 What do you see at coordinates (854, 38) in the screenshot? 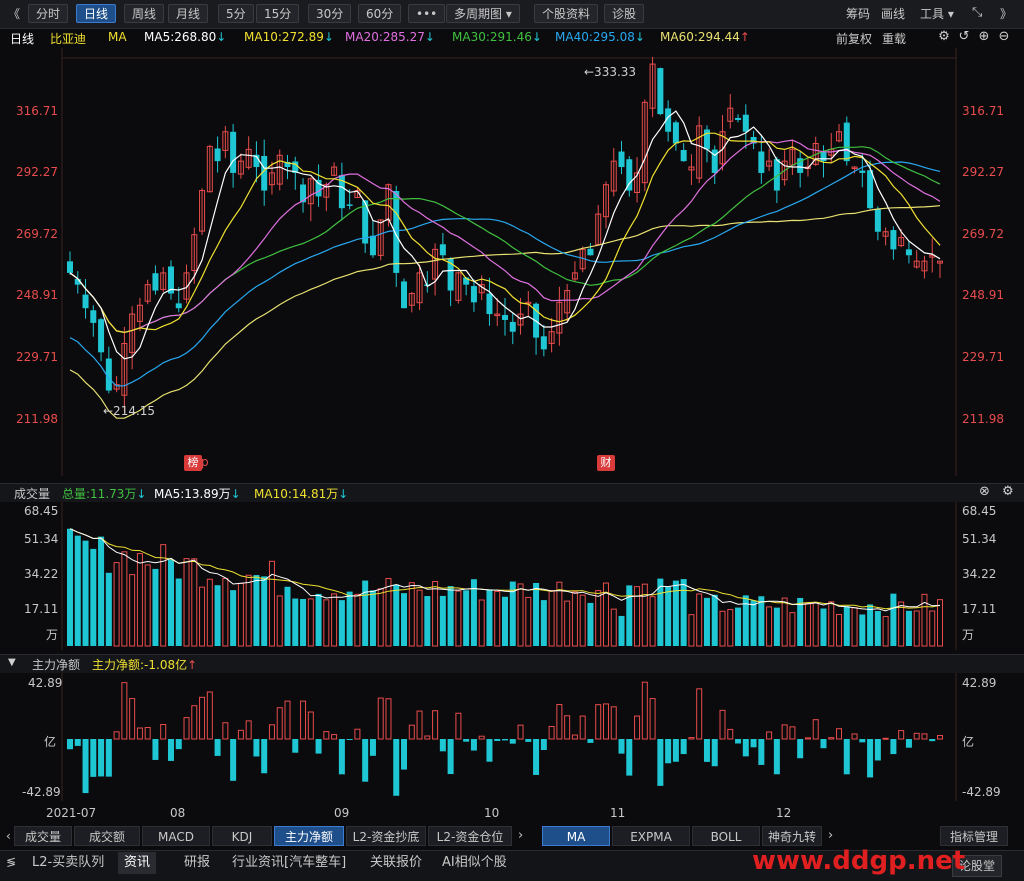
I see `fq-button: 前复权` at bounding box center [854, 38].